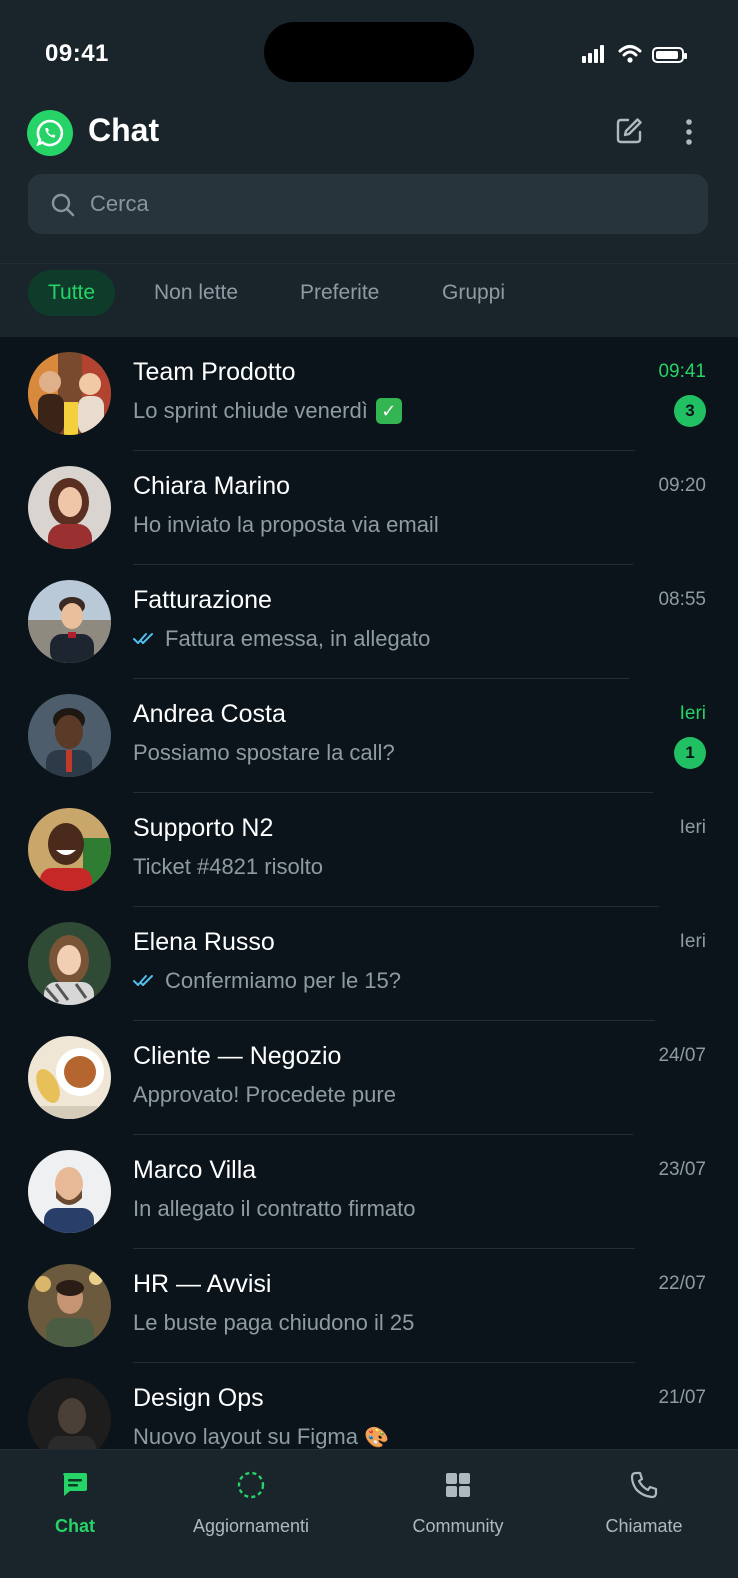 Image resolution: width=738 pixels, height=1578 pixels. What do you see at coordinates (369, 1513) in the screenshot?
I see `bottom-tab-bar: Chat Aggiornamenti Community Chiamate` at bounding box center [369, 1513].